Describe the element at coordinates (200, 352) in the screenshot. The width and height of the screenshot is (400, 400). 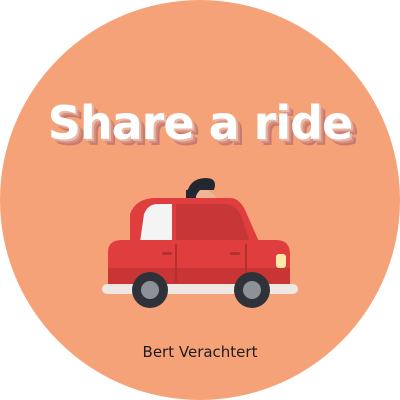
I see `author-name: Bert Verachtert` at that location.